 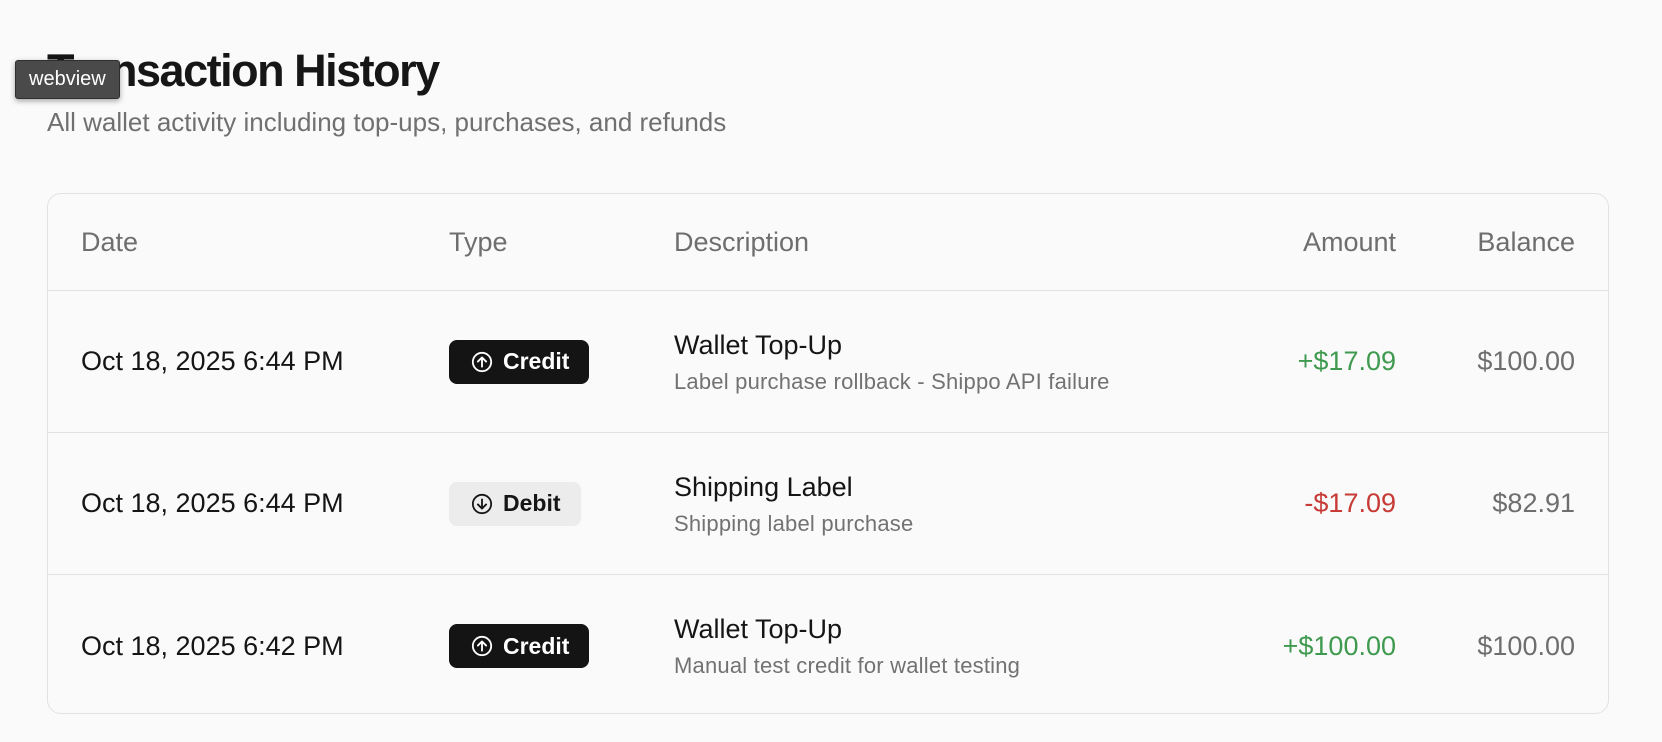 What do you see at coordinates (794, 523) in the screenshot?
I see `transaction-description: Shipping label purchase` at bounding box center [794, 523].